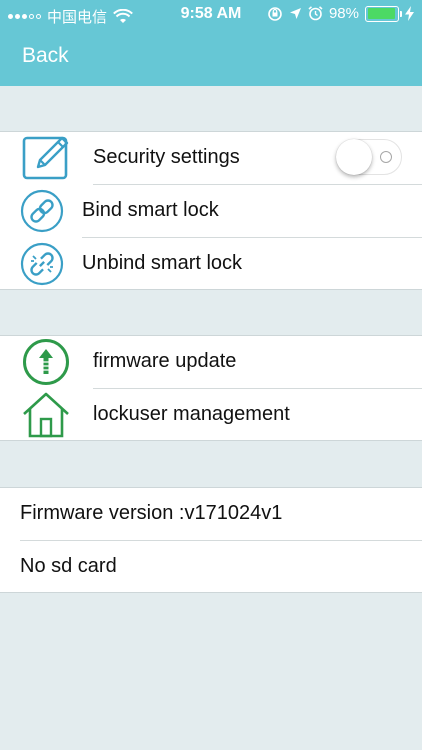  Describe the element at coordinates (211, 567) in the screenshot. I see `sd-card-row: No sd card` at that location.